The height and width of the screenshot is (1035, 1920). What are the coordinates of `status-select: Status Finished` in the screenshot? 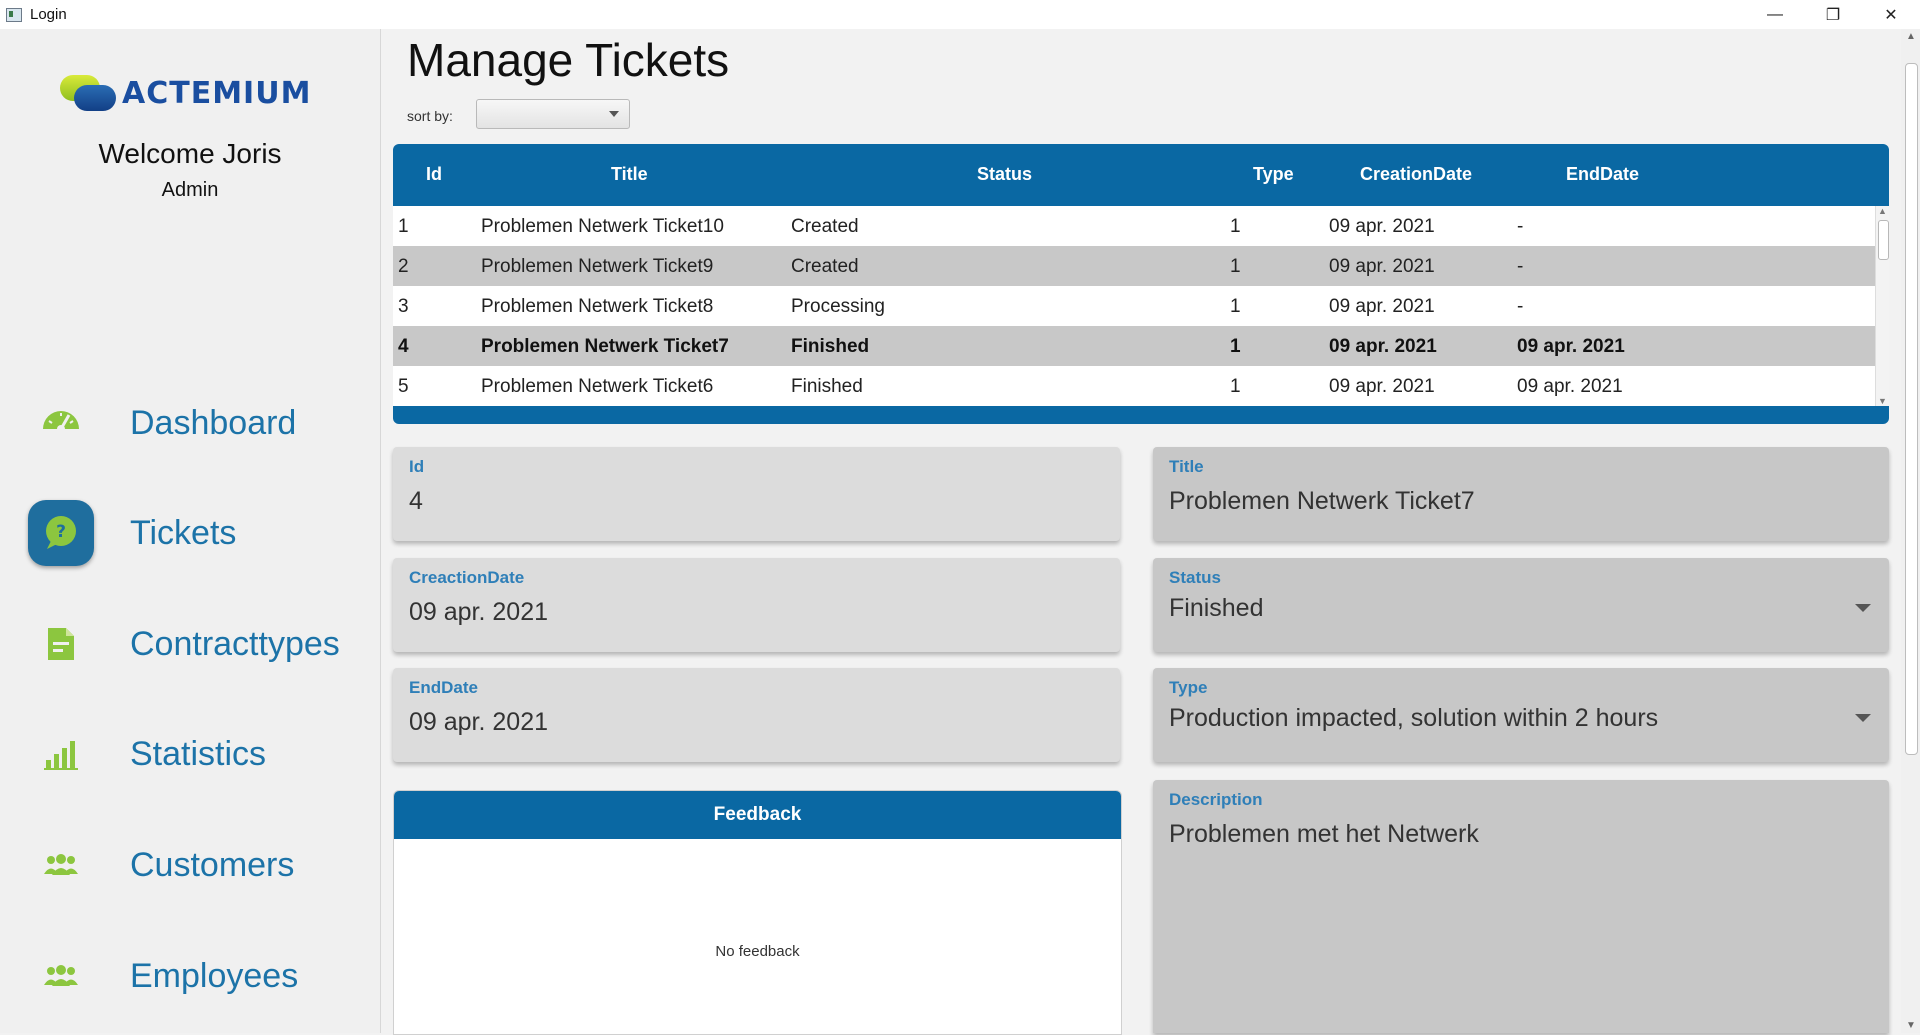 It's located at (1521, 605).